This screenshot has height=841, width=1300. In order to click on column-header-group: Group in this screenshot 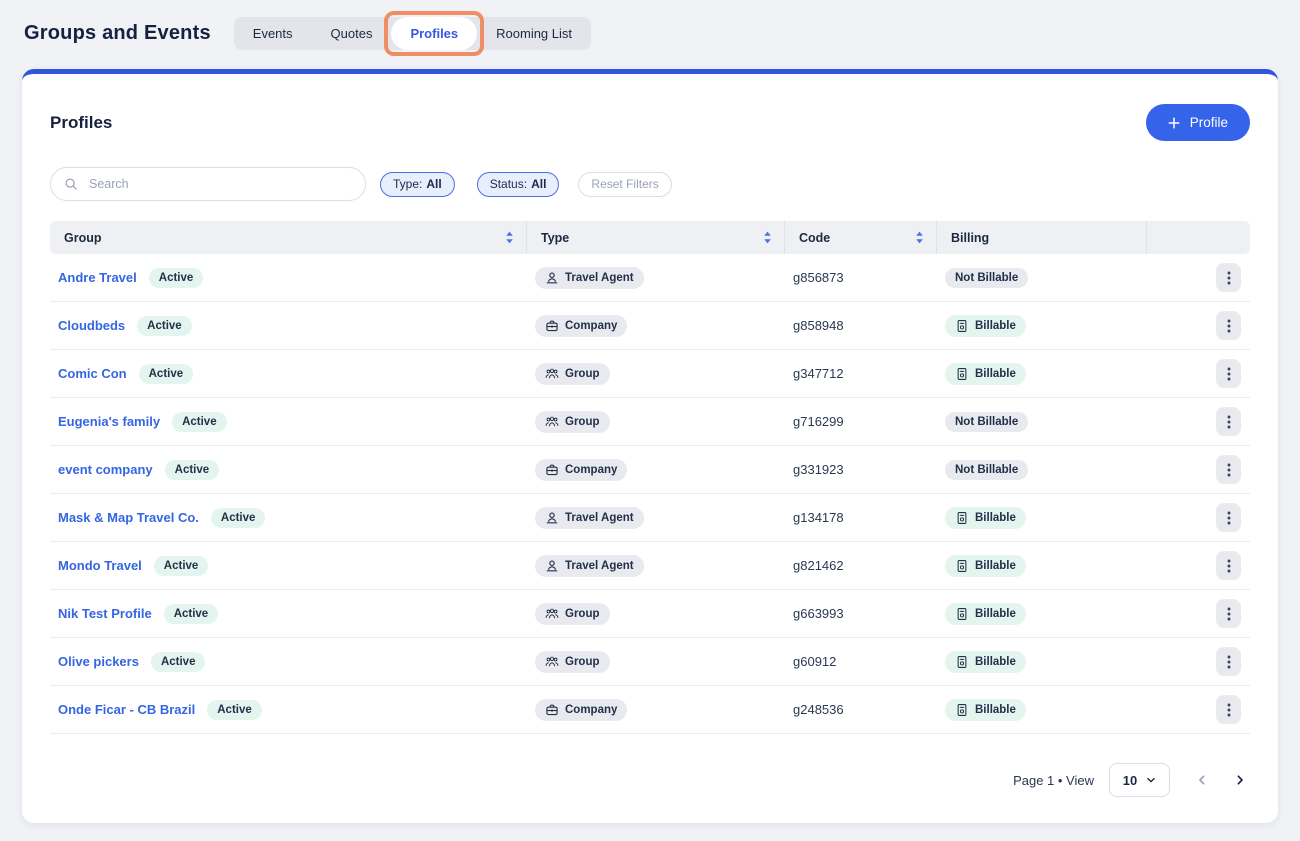, I will do `click(288, 237)`.